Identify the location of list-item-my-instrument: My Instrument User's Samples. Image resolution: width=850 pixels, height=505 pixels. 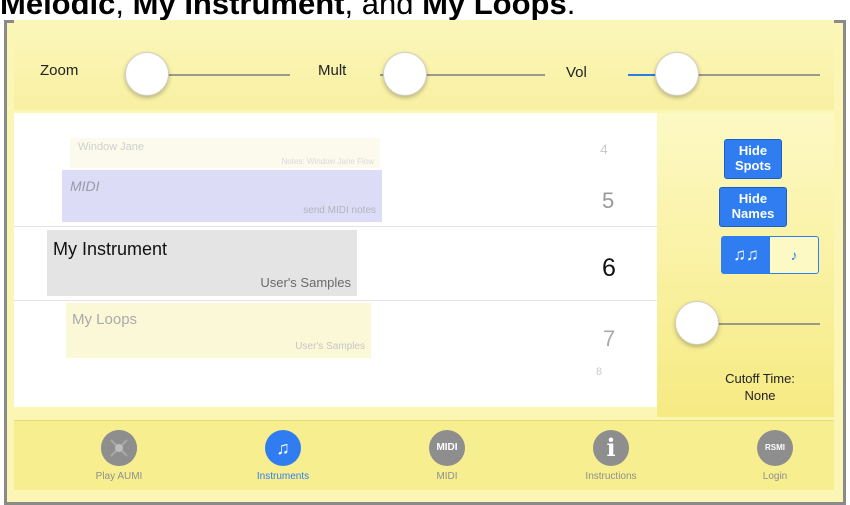
(202, 263).